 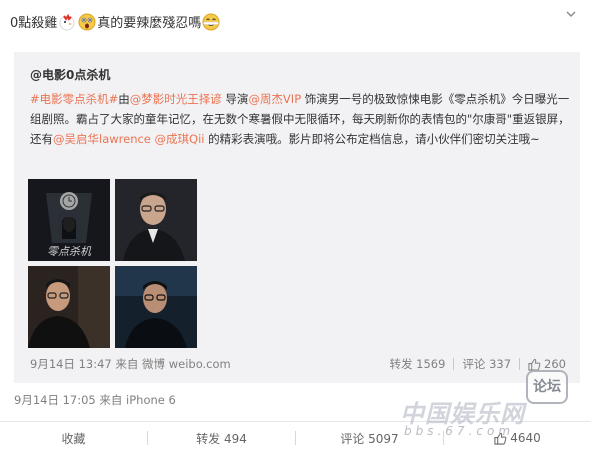 What do you see at coordinates (114, 264) in the screenshot?
I see `image-grid: 零点杀机` at bounding box center [114, 264].